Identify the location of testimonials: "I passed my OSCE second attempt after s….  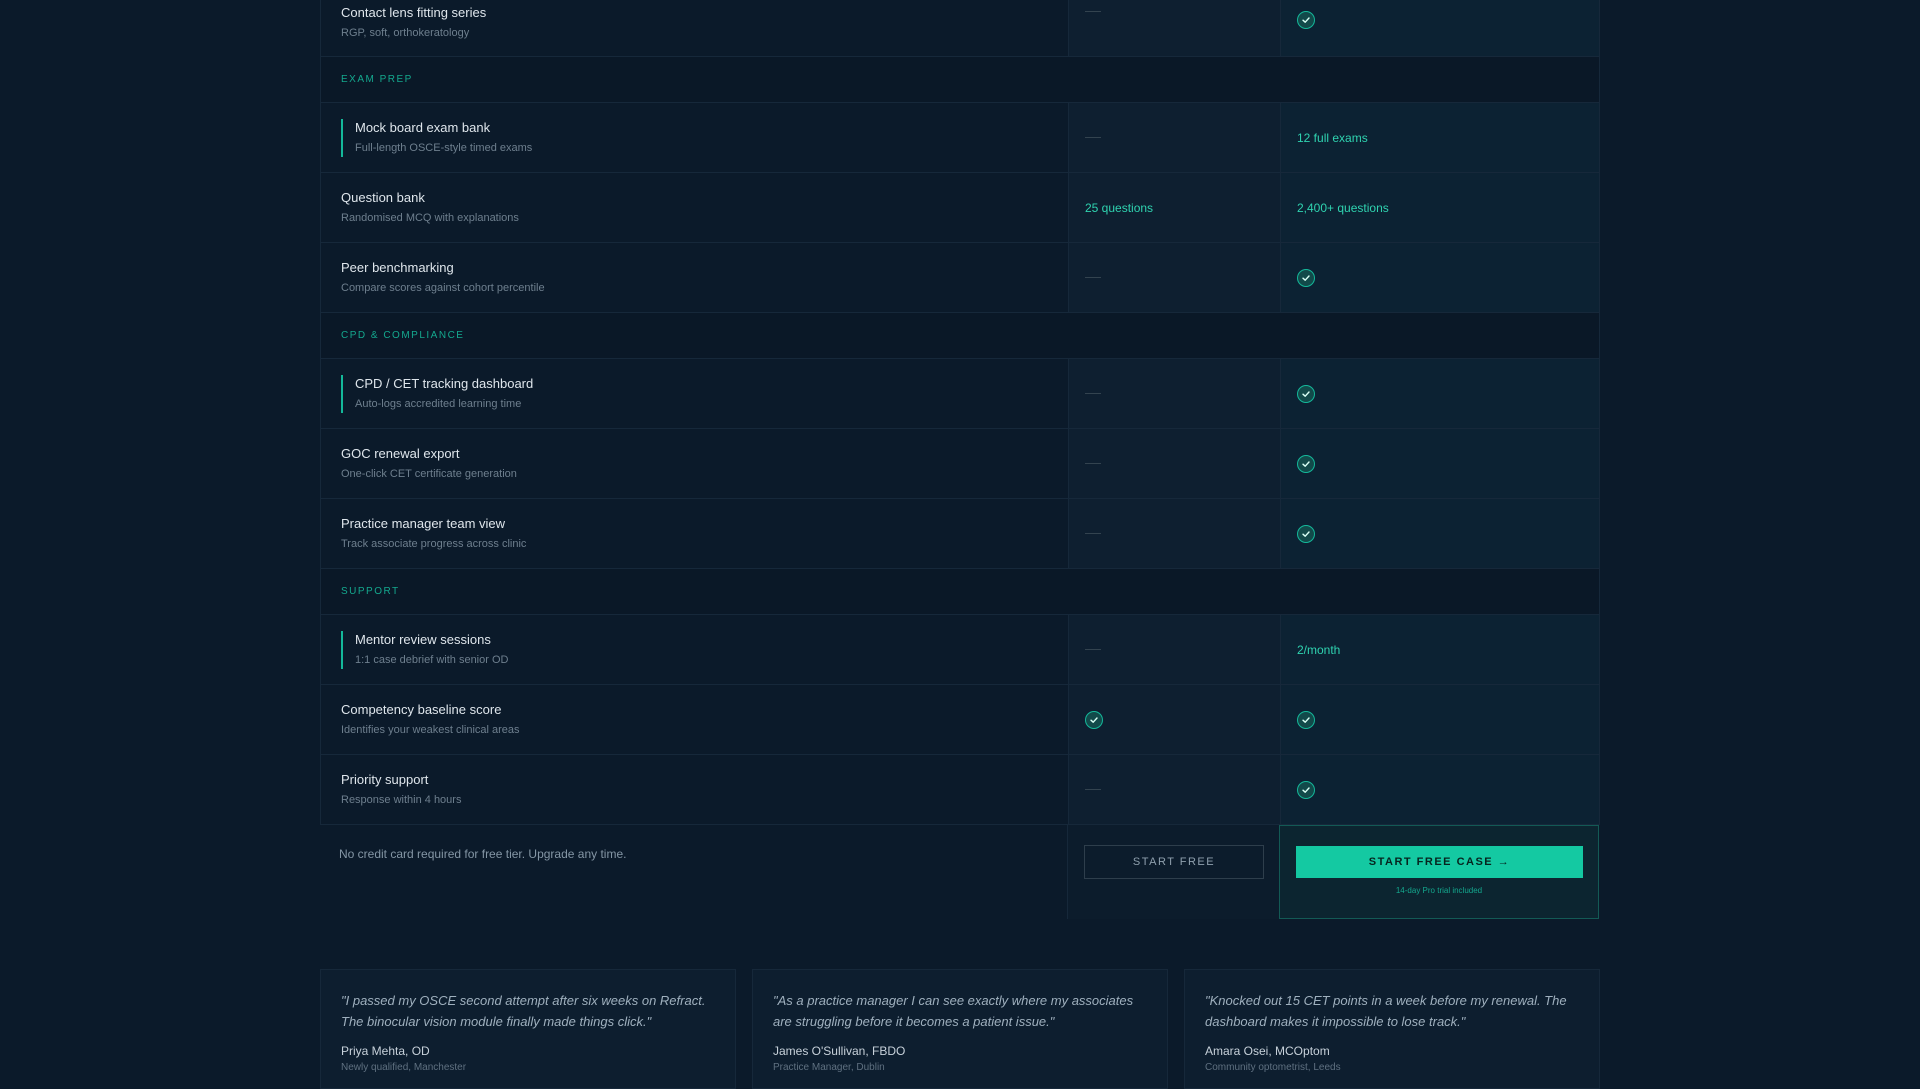
(960, 1029).